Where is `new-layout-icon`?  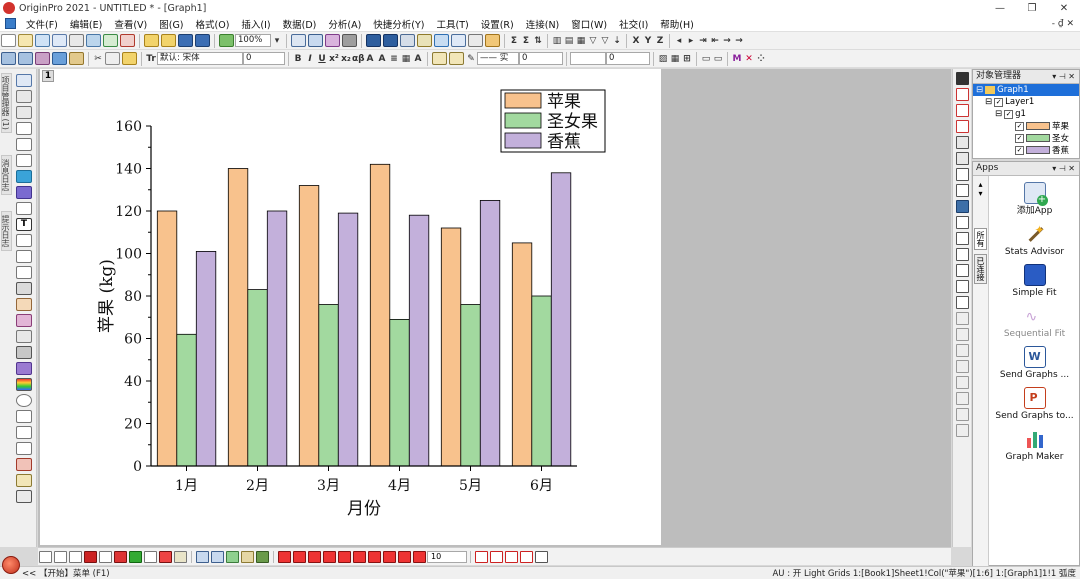
new-layout-icon is located at coordinates (127, 40).